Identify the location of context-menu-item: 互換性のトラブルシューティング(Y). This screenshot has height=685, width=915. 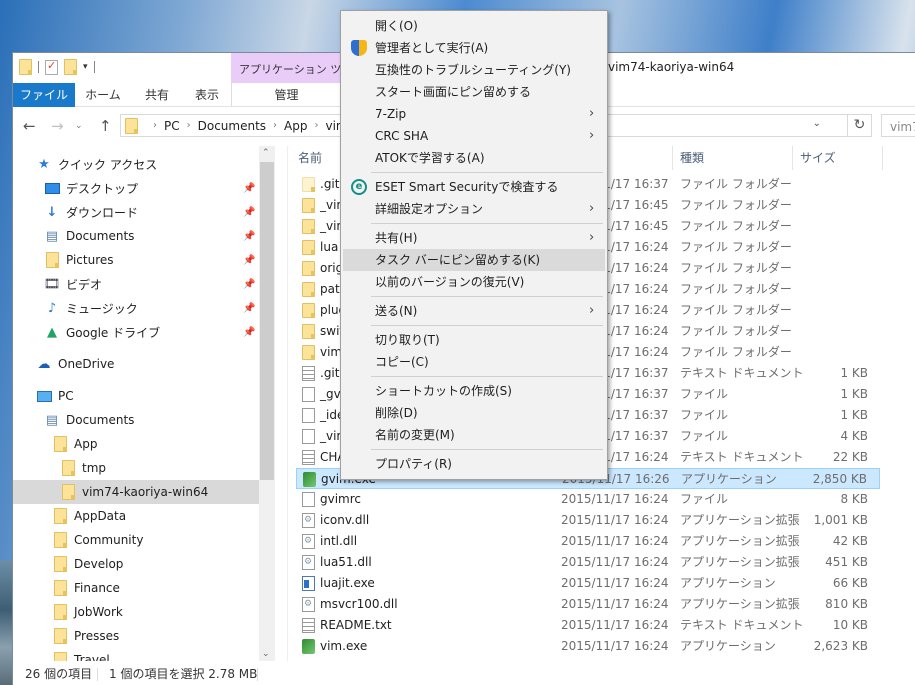
(474, 70).